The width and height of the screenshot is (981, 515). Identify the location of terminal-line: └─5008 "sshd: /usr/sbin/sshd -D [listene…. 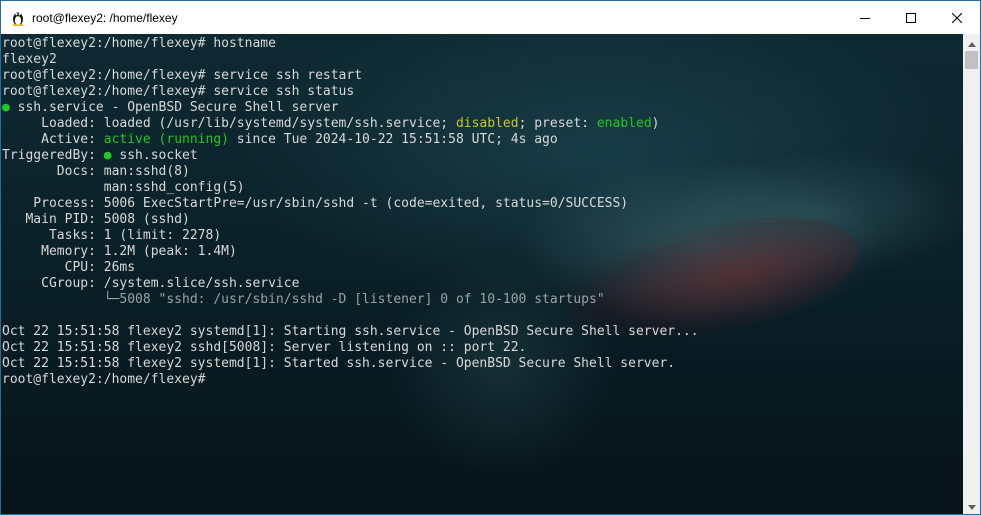
(350, 300).